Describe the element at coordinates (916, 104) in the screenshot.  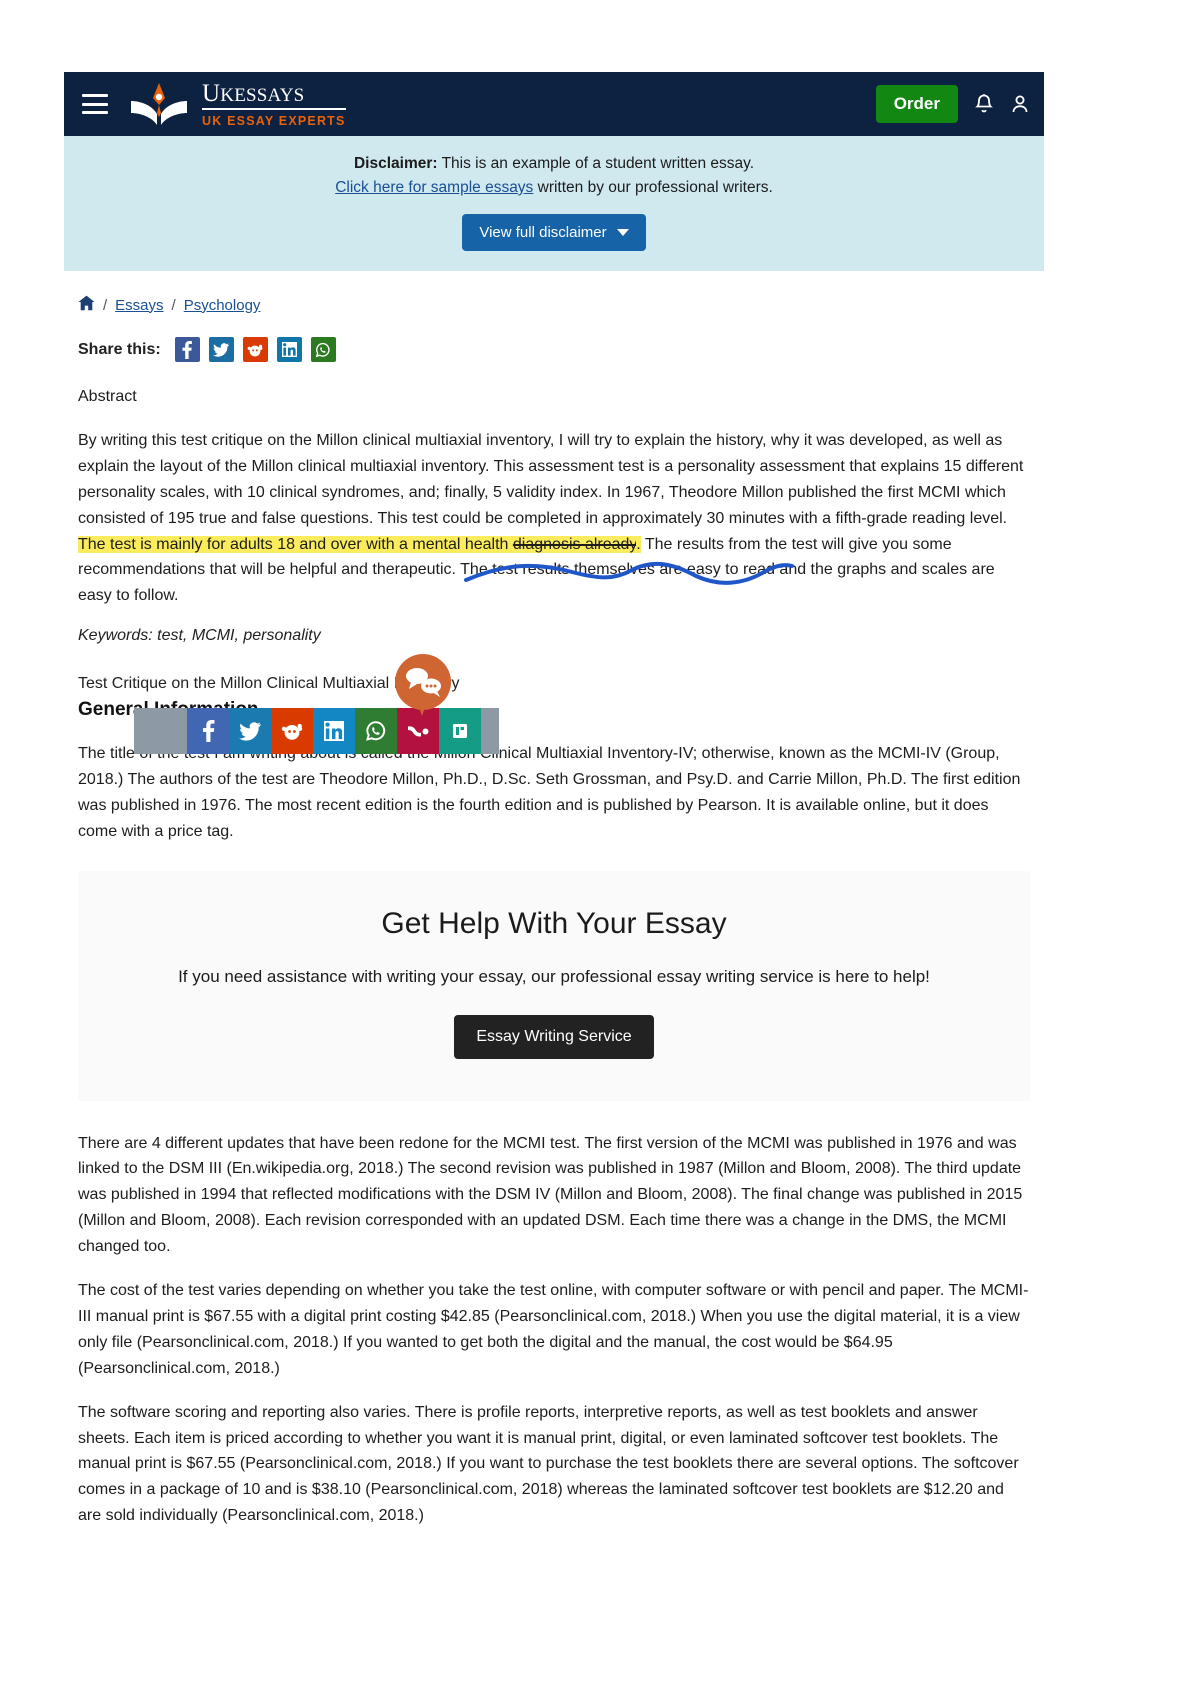
I see `order-button: Order` at that location.